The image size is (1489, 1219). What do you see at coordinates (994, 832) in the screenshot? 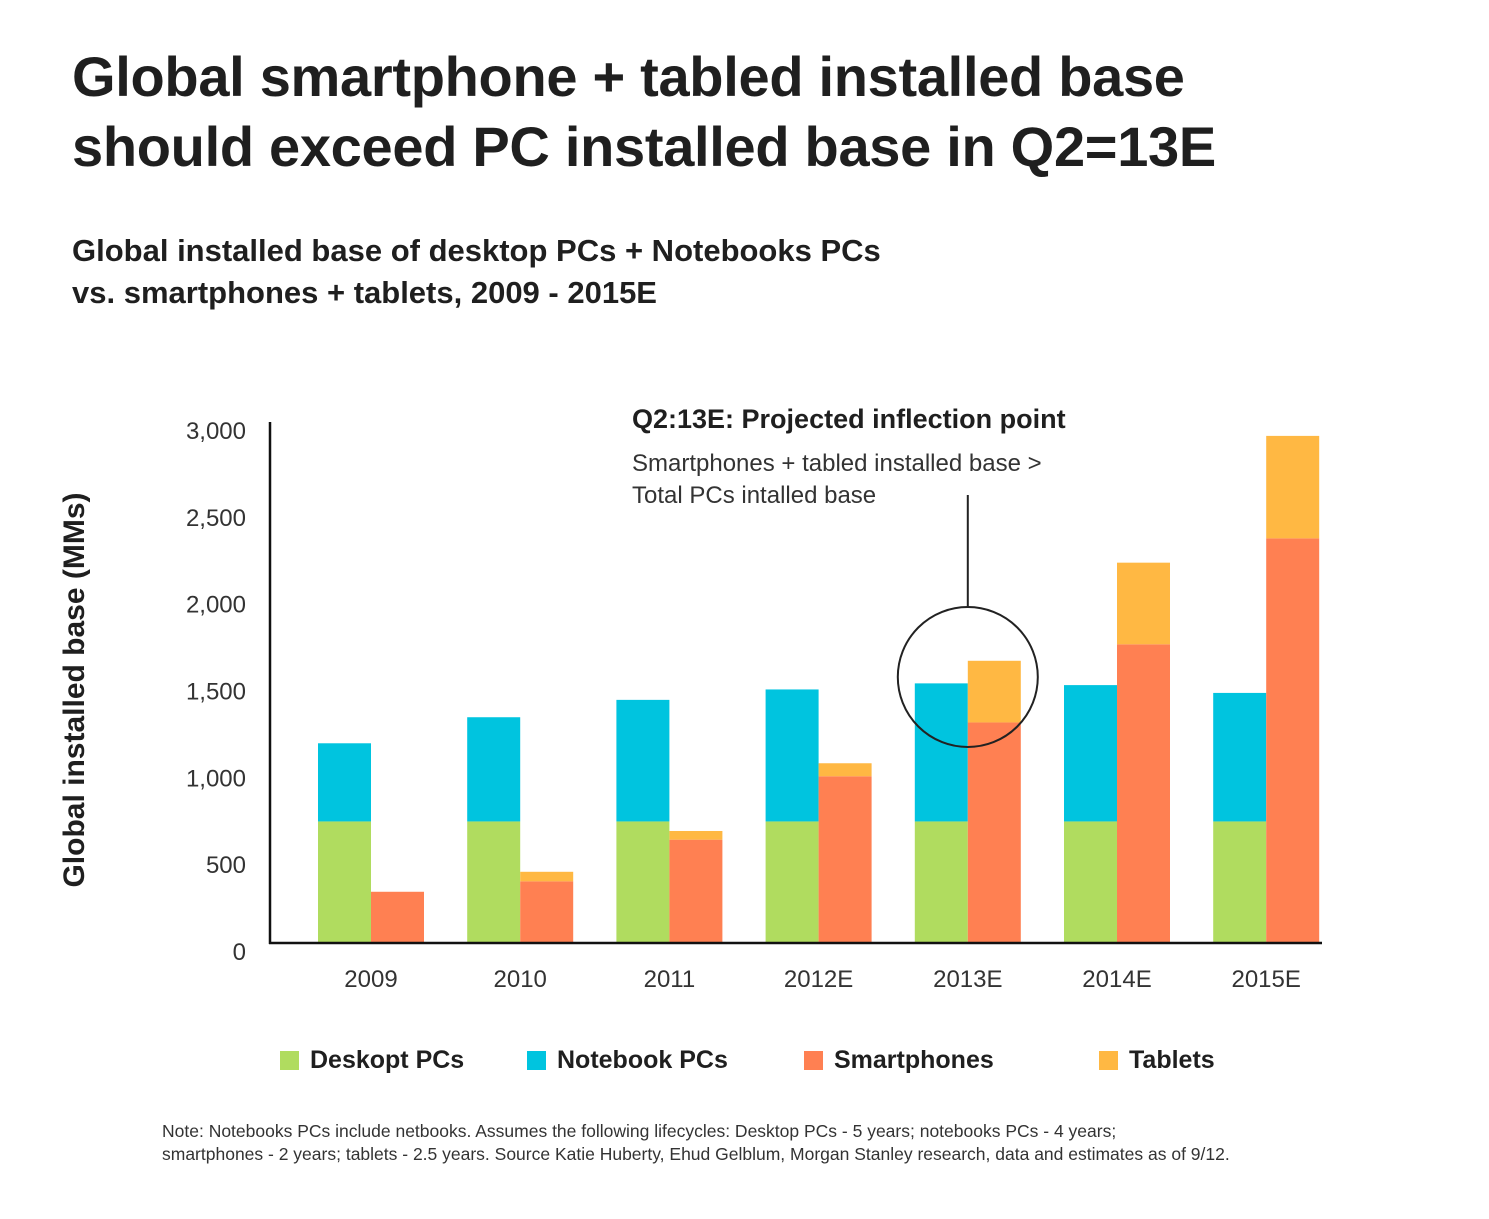
I see `bar-smartphones-2013e` at bounding box center [994, 832].